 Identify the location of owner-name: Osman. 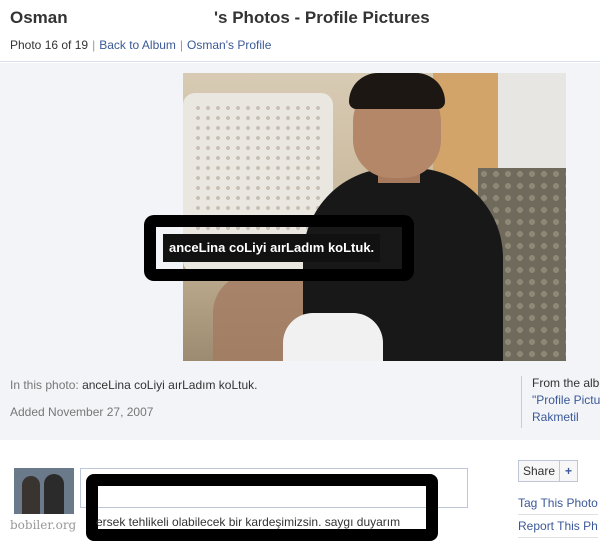
(39, 18).